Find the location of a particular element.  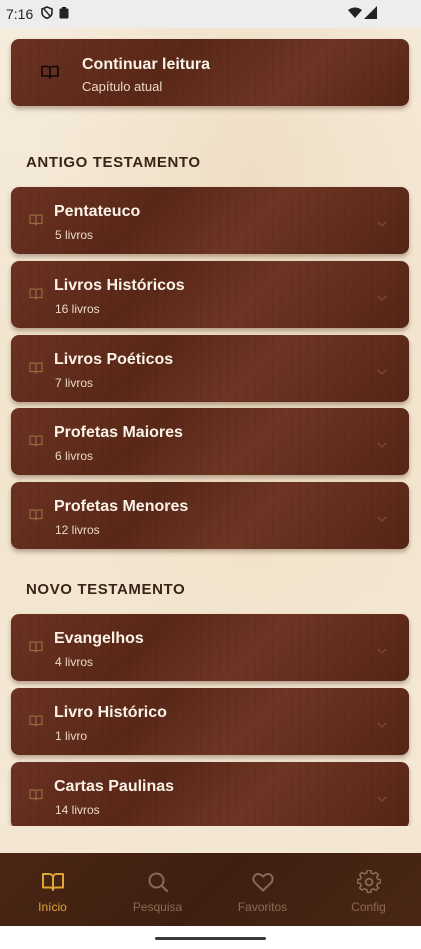

book-group-card: Livros Históricos 16 livros is located at coordinates (210, 294).